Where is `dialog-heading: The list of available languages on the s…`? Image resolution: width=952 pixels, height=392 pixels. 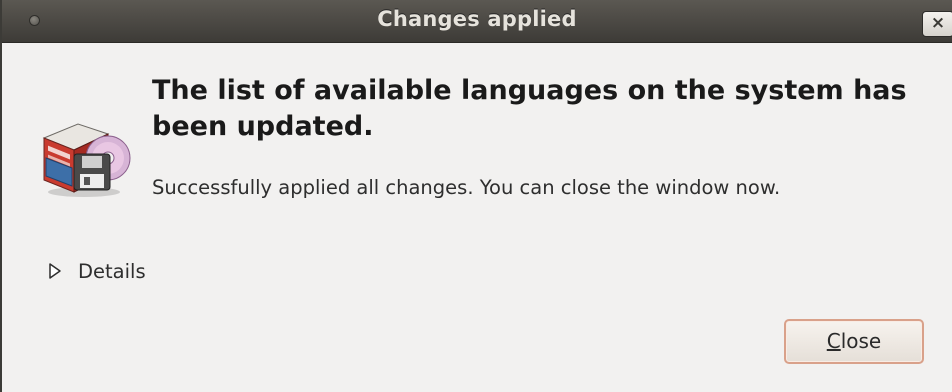 dialog-heading: The list of available languages on the s… is located at coordinates (529, 108).